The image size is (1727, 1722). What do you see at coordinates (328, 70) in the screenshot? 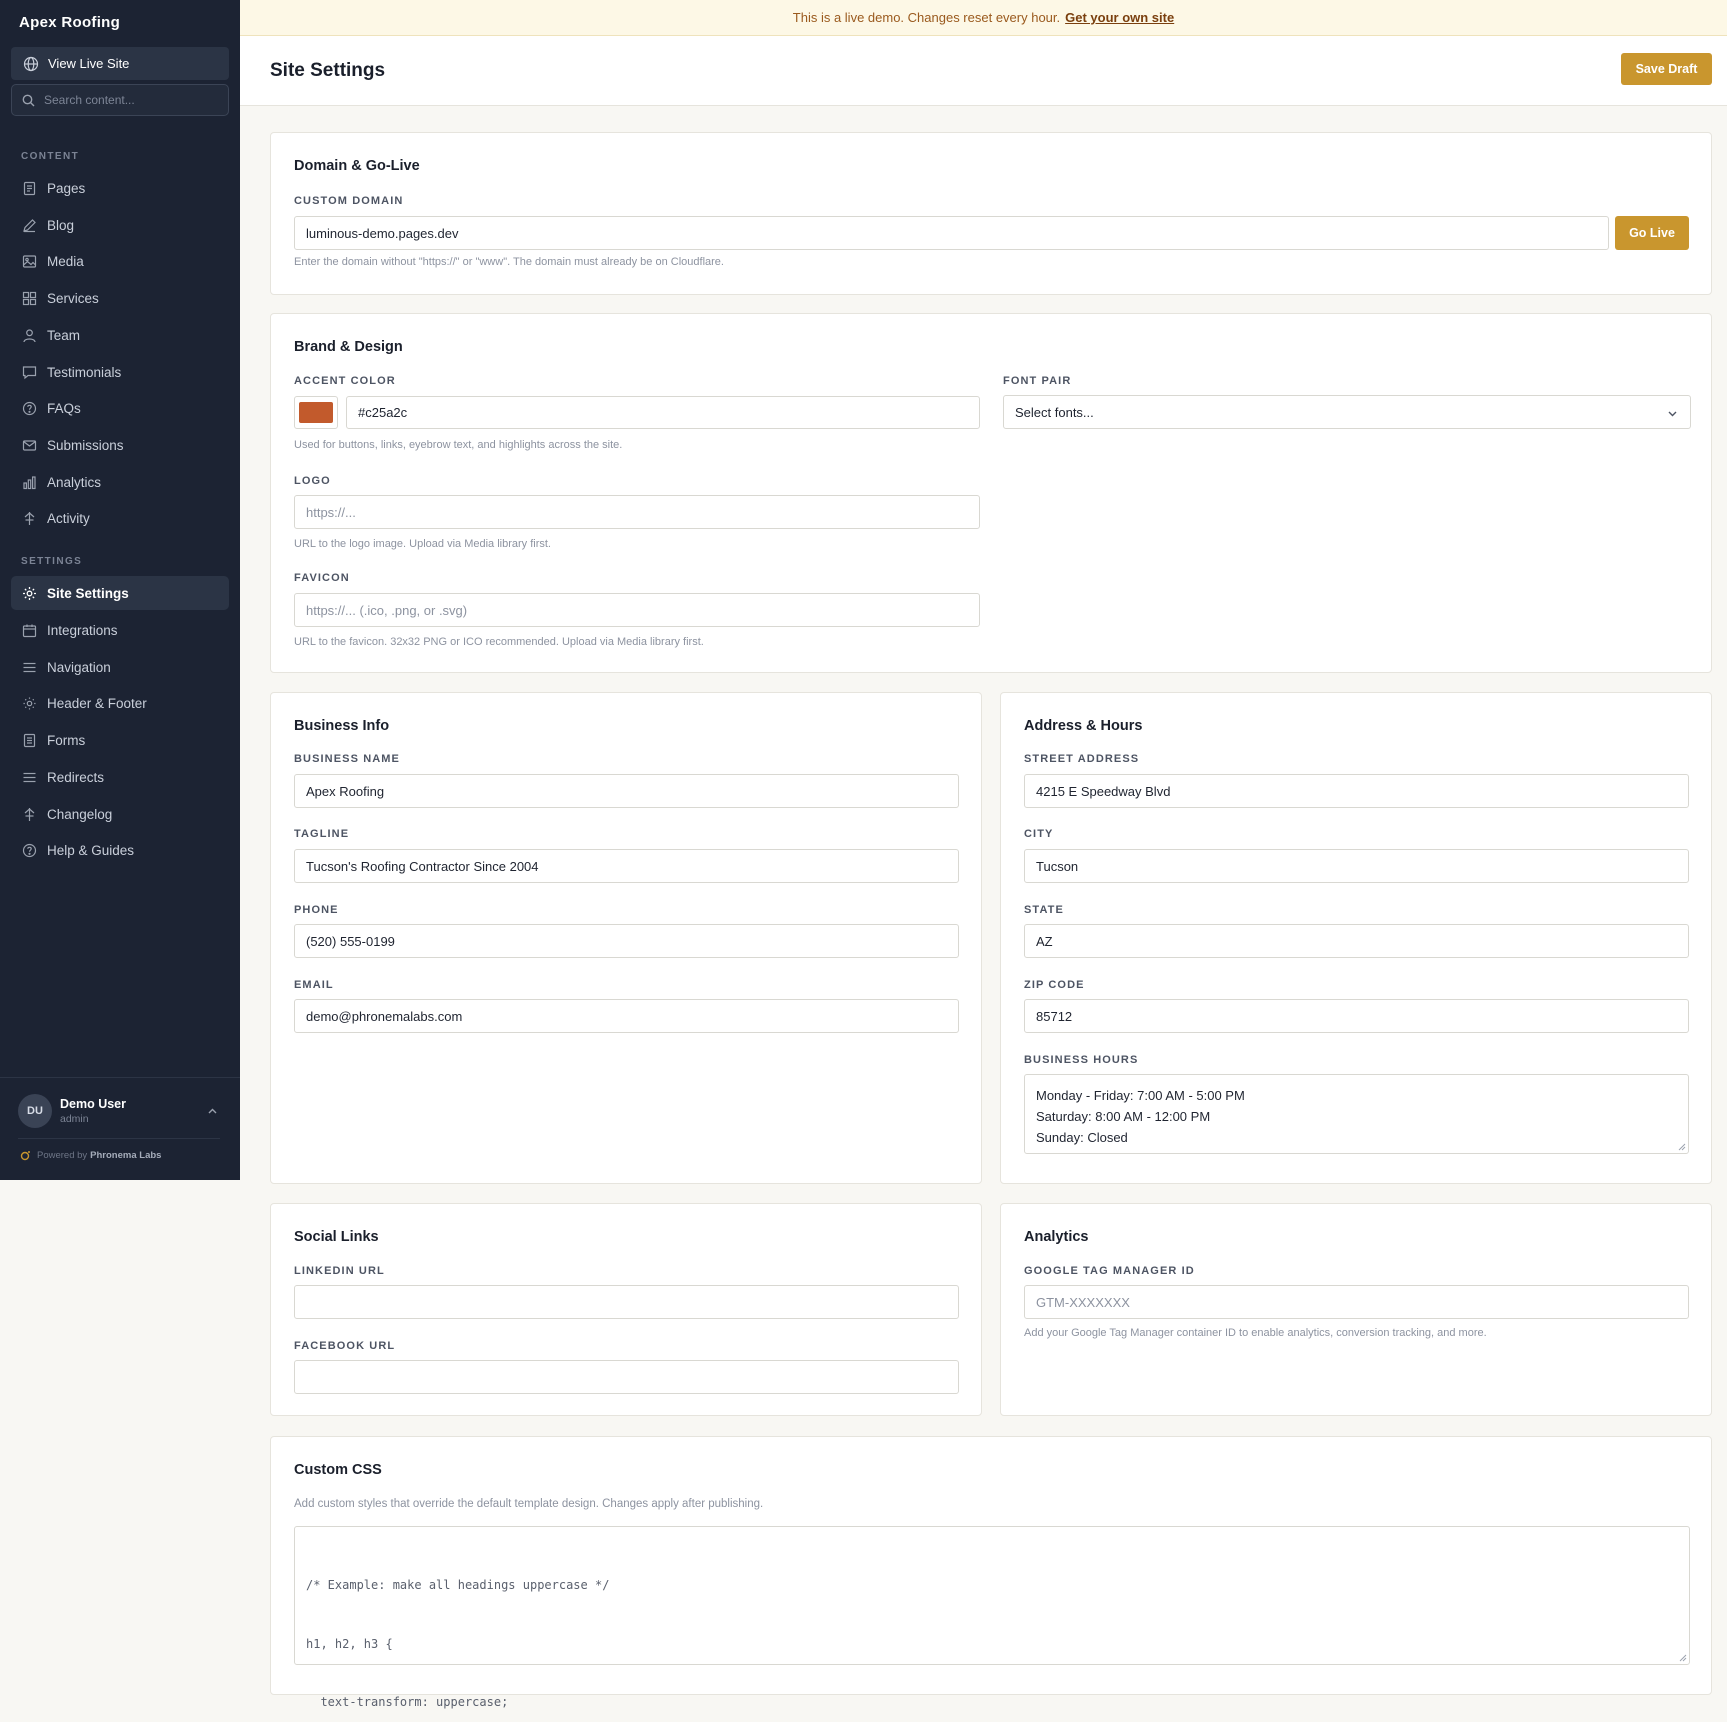
I see `page-title: Site Settings` at bounding box center [328, 70].